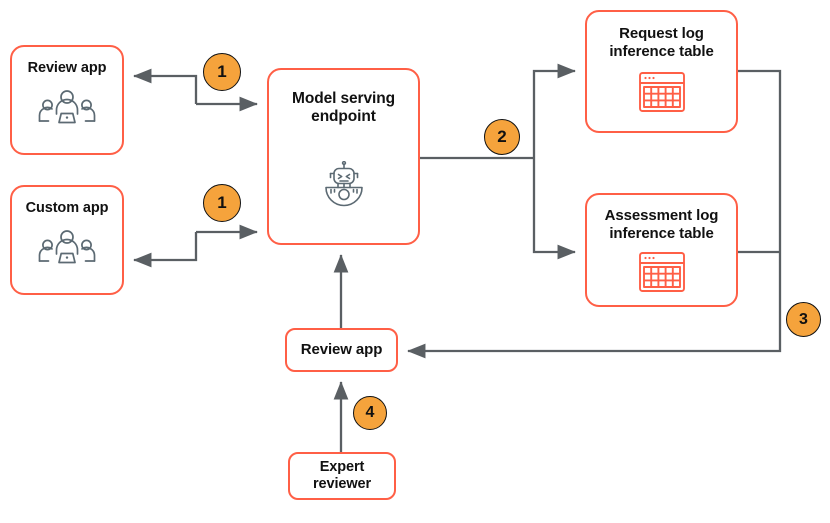 Image resolution: width=830 pixels, height=523 pixels. What do you see at coordinates (554, 209) in the screenshot?
I see `wire-split-to-assessment-log` at bounding box center [554, 209].